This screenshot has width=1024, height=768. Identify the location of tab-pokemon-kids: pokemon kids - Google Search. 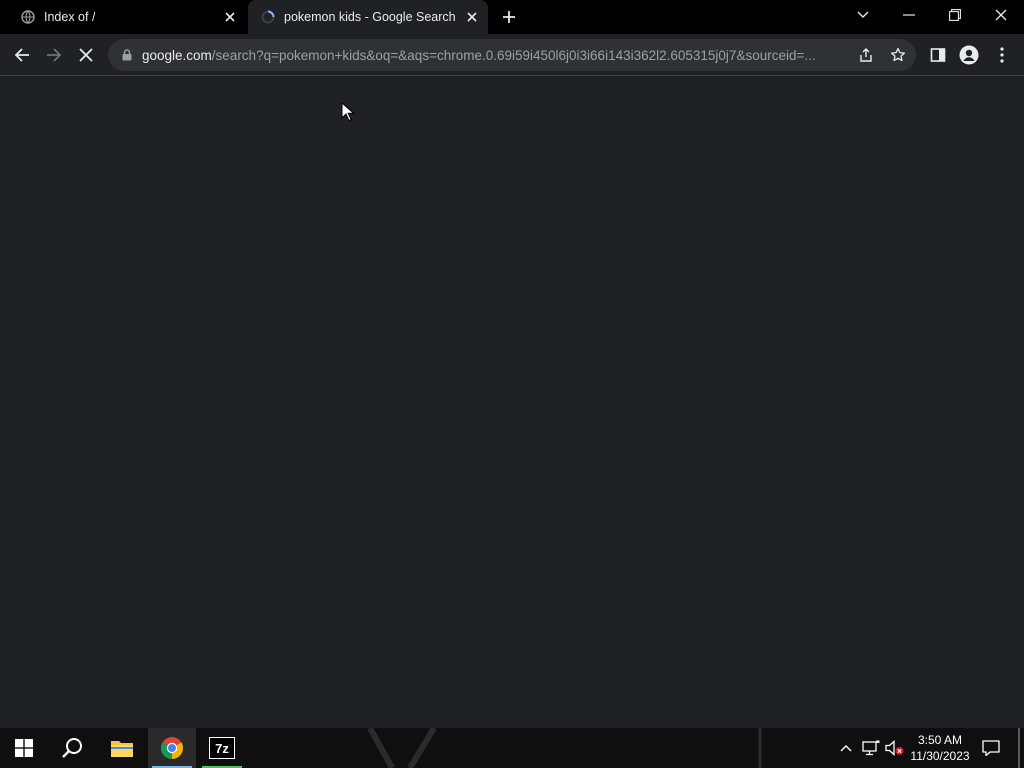
(368, 17).